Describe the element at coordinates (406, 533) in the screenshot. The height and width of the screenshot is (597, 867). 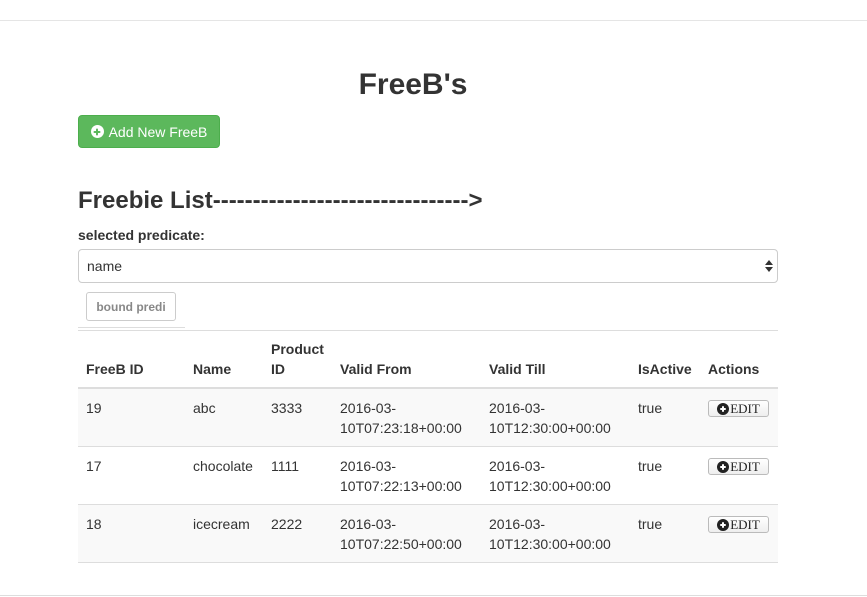
I see `cell-valid-from: 2016-03-10T07:22:50+00:00` at that location.